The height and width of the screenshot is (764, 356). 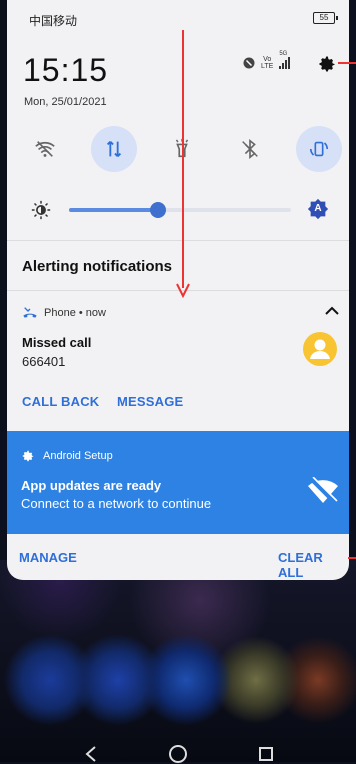 I want to click on bluetooth-off-icon, so click(x=250, y=149).